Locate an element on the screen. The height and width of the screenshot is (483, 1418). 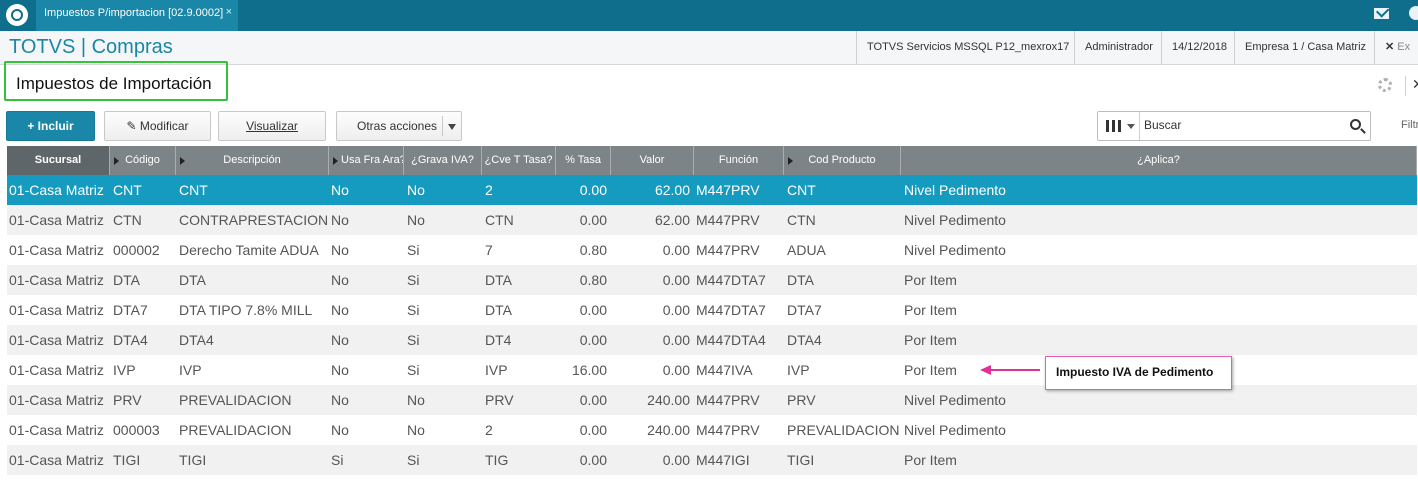
date-info: 14/12/2018 is located at coordinates (1199, 47).